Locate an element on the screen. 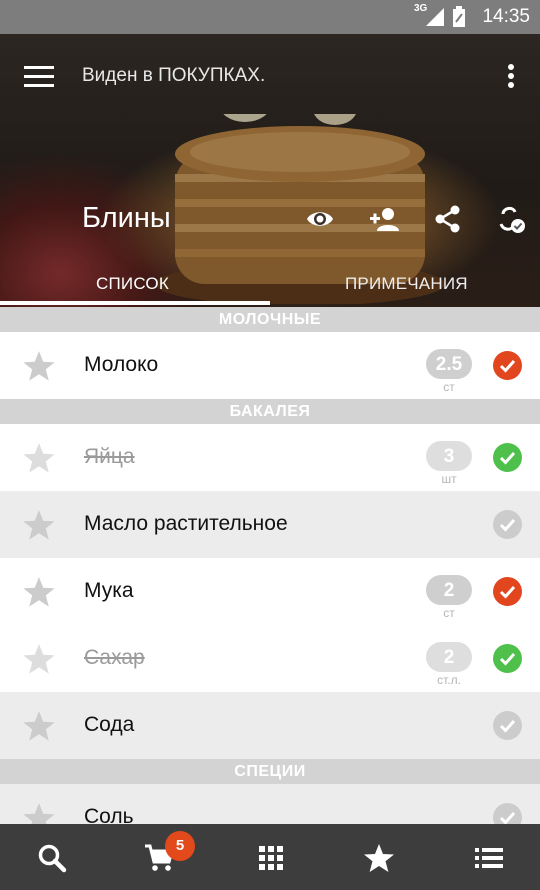  item-name: Мука is located at coordinates (109, 590).